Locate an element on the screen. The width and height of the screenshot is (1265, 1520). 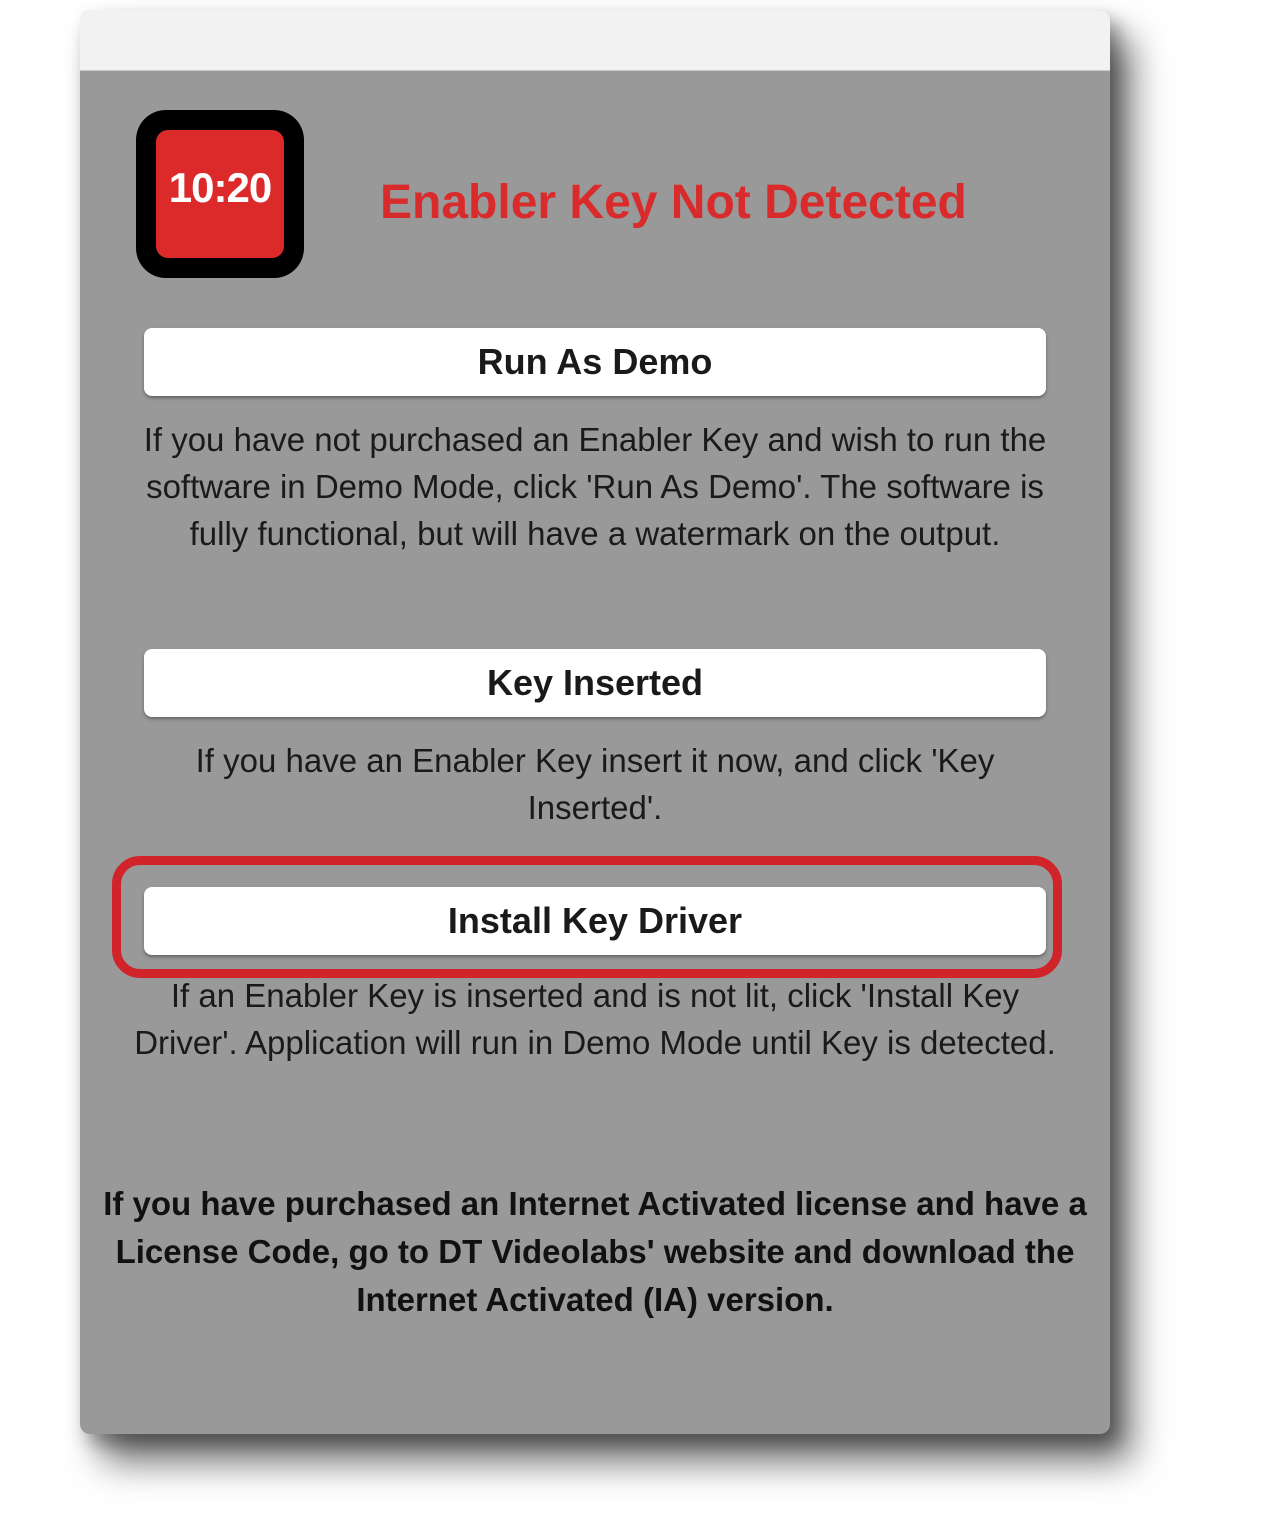
dialog-title: Enabler Key Not Detected is located at coordinates (673, 202).